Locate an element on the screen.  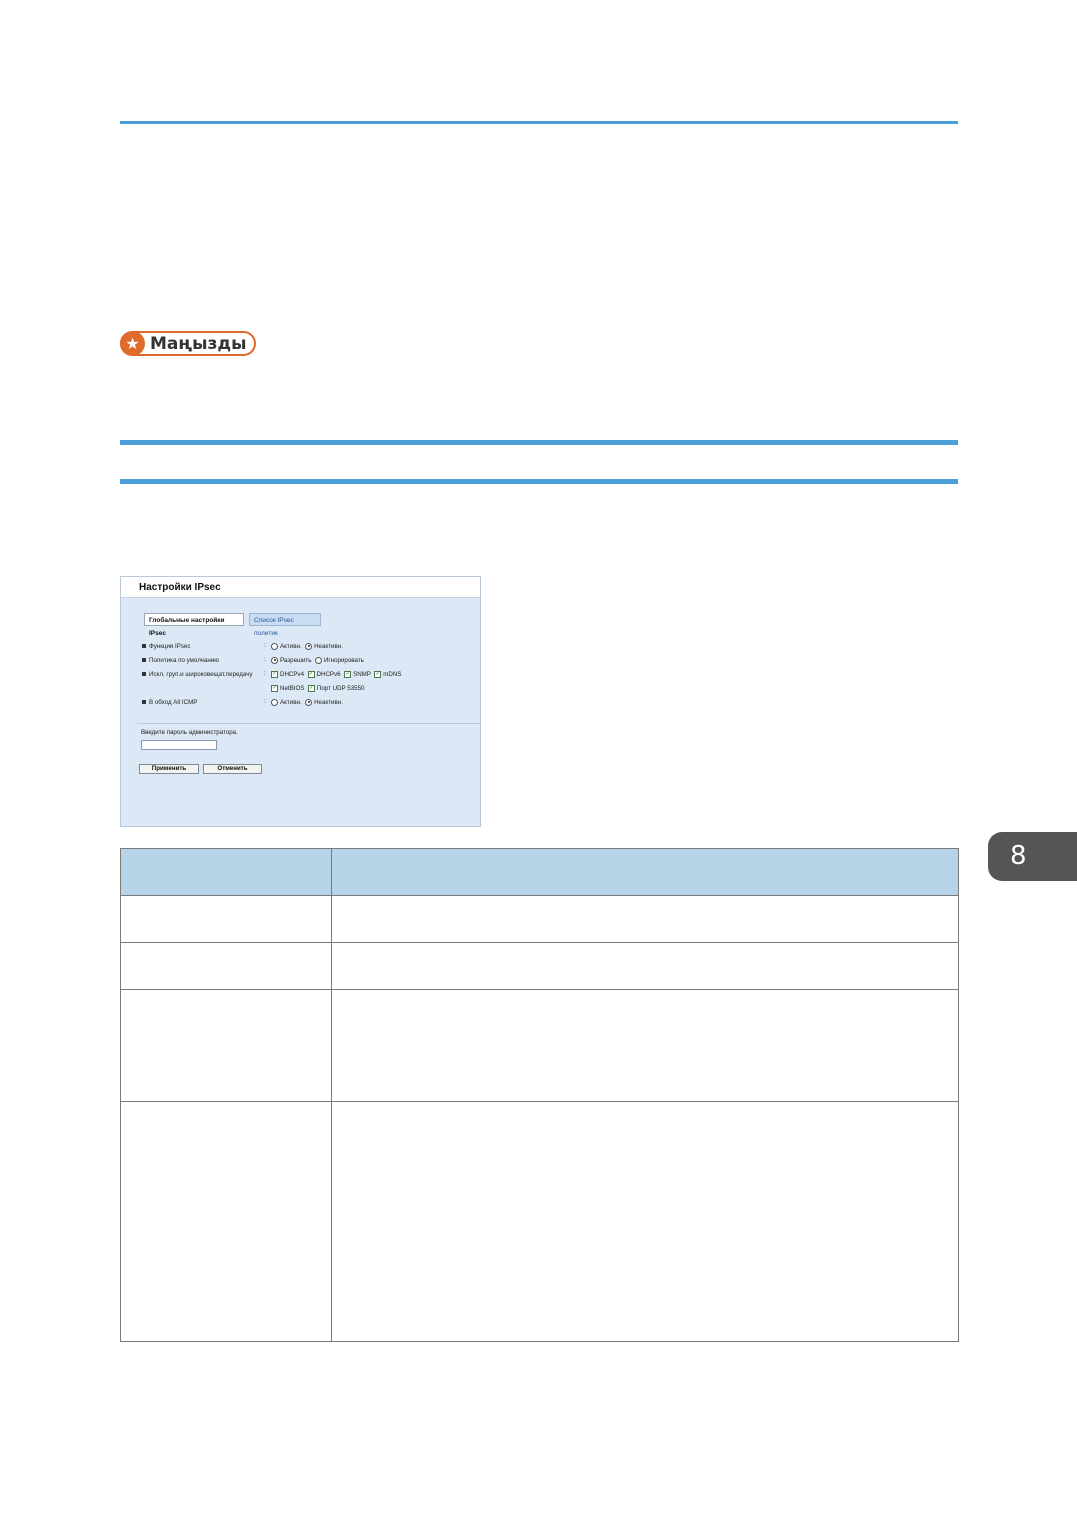
important-badge: ★ Маңызды is located at coordinates (188, 343).